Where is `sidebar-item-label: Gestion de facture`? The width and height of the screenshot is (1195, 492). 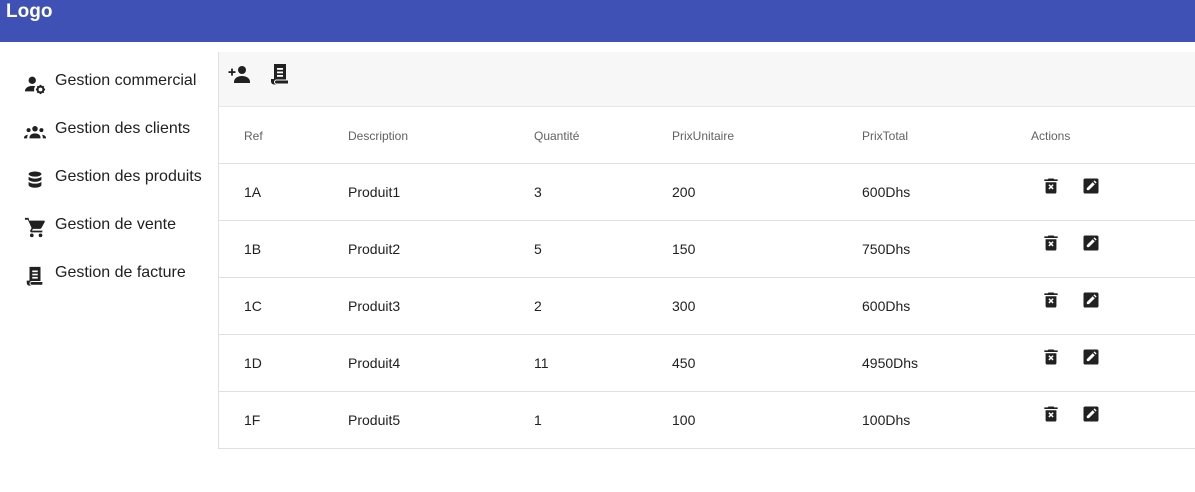 sidebar-item-label: Gestion de facture is located at coordinates (120, 272).